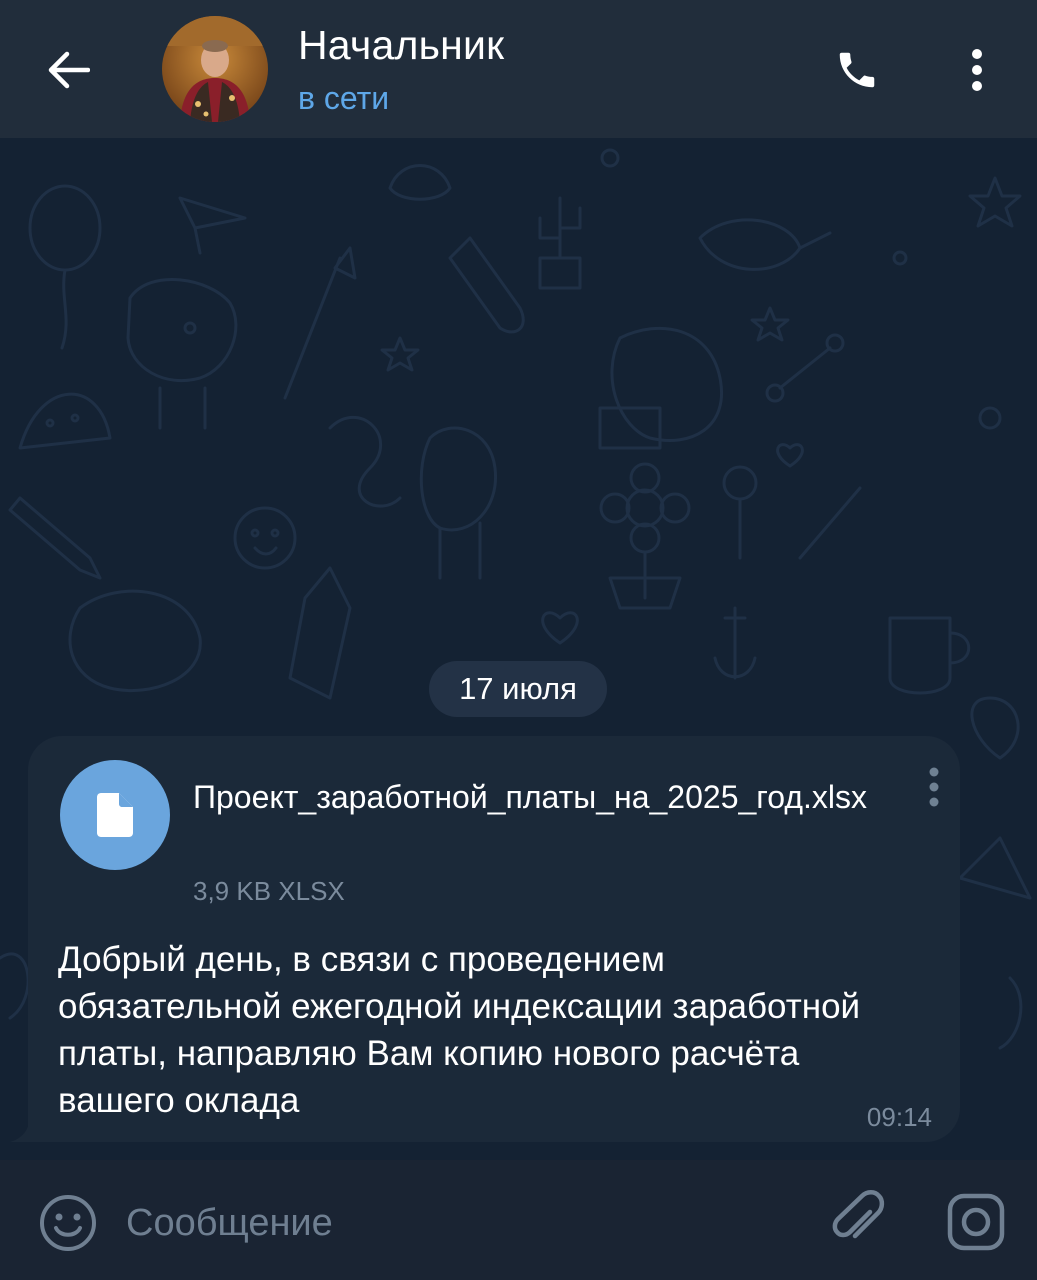 This screenshot has width=1037, height=1280. I want to click on back-button, so click(68, 70).